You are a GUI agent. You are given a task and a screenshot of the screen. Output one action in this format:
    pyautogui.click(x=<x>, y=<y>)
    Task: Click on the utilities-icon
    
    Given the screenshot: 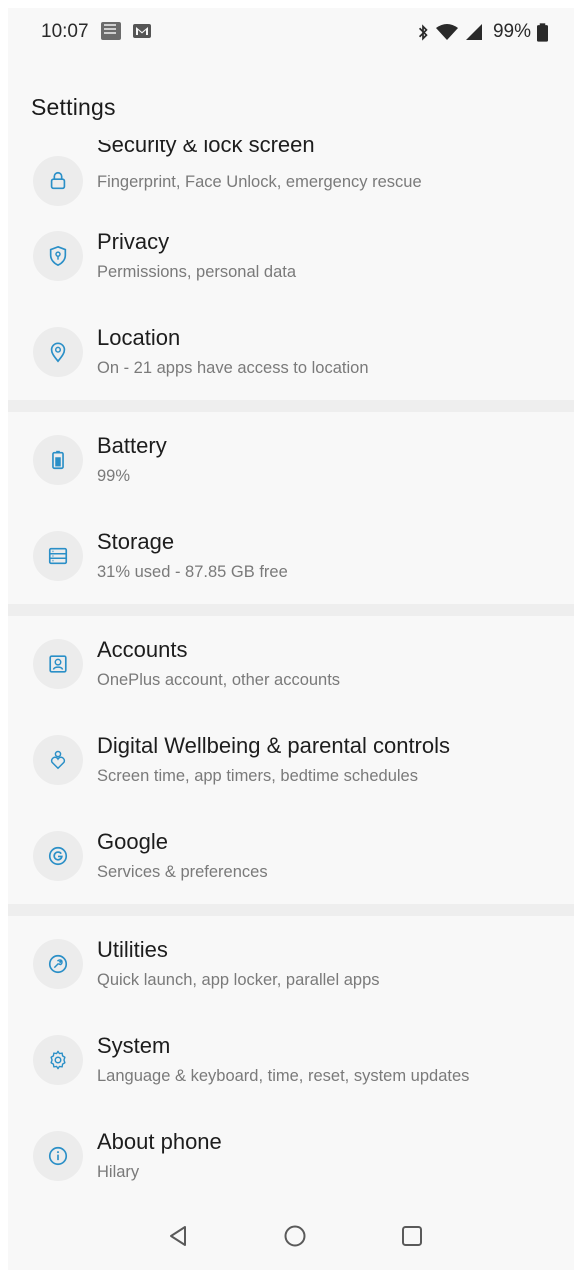 What is the action you would take?
    pyautogui.click(x=58, y=964)
    